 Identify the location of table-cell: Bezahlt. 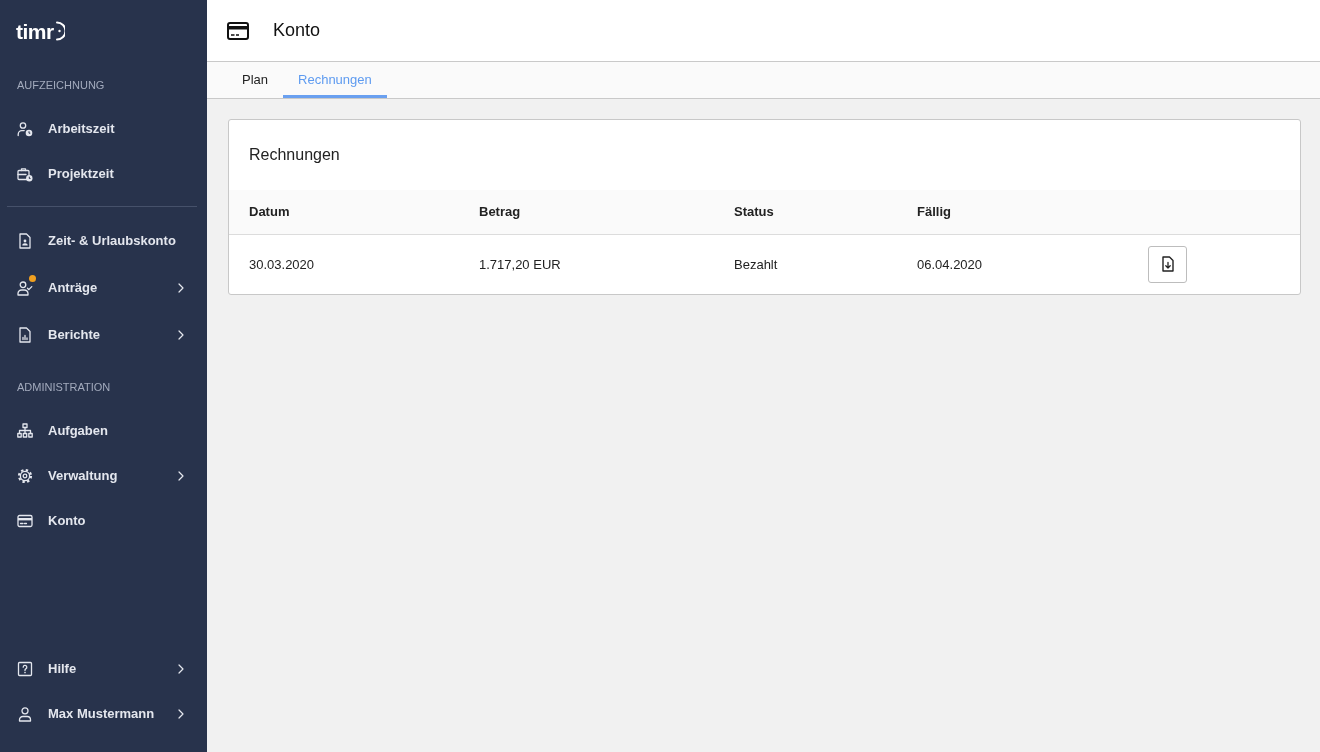
(805, 264).